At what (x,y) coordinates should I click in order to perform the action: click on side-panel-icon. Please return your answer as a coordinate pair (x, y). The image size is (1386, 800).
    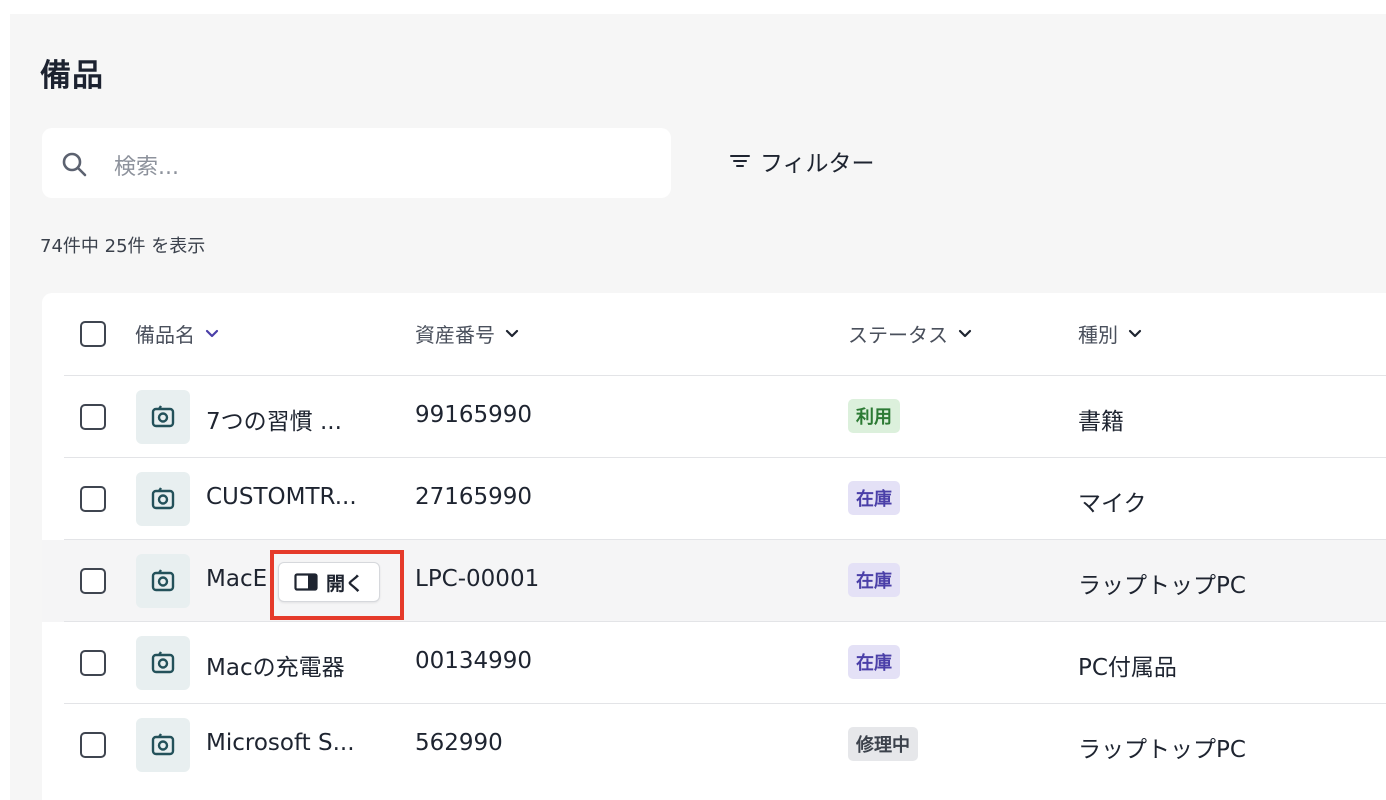
    Looking at the image, I should click on (306, 582).